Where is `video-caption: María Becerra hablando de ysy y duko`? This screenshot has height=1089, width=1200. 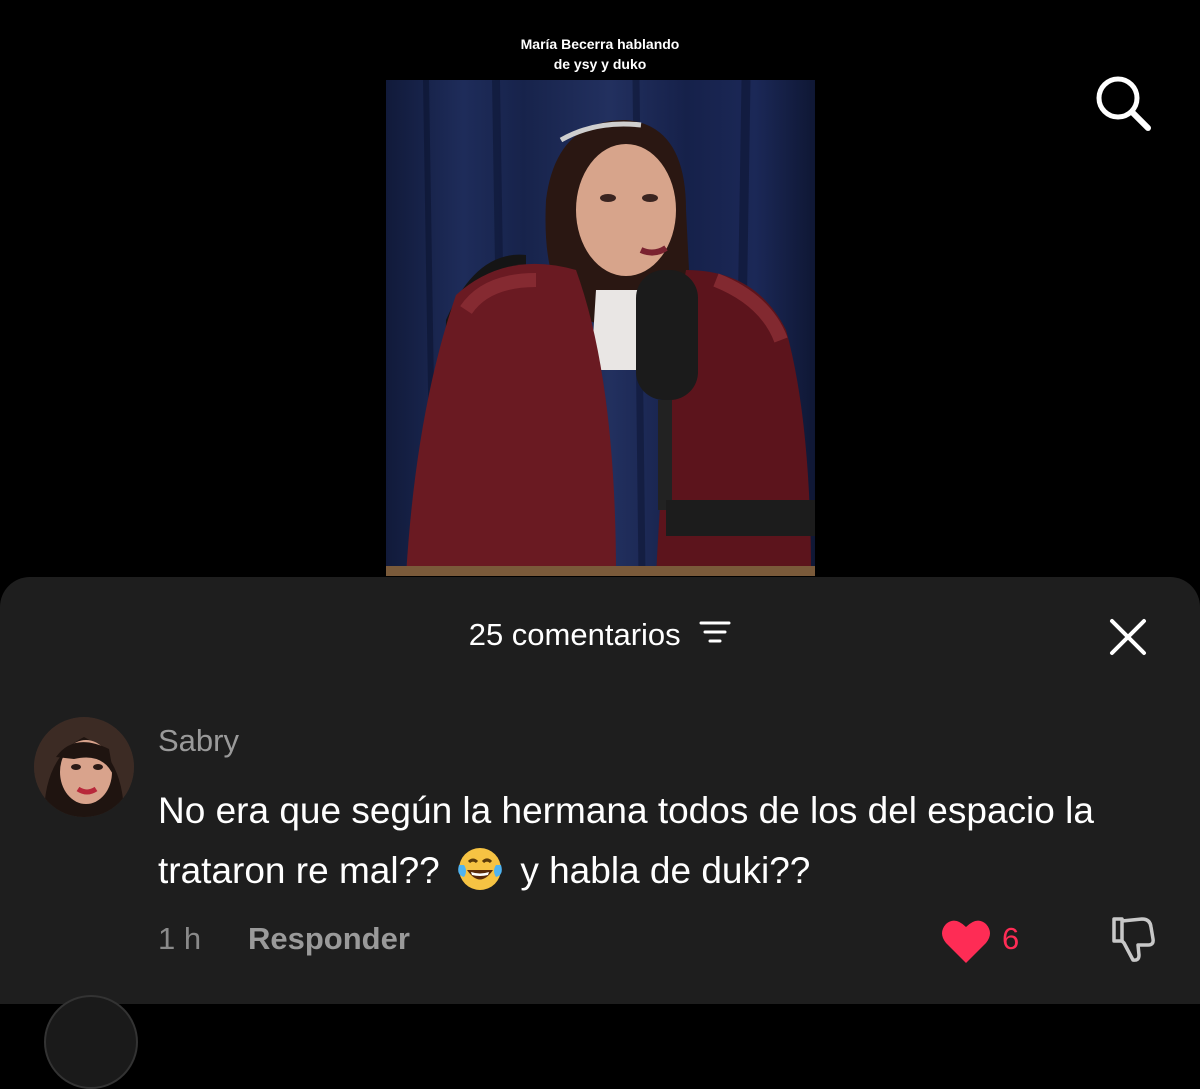 video-caption: María Becerra hablando de ysy y duko is located at coordinates (600, 54).